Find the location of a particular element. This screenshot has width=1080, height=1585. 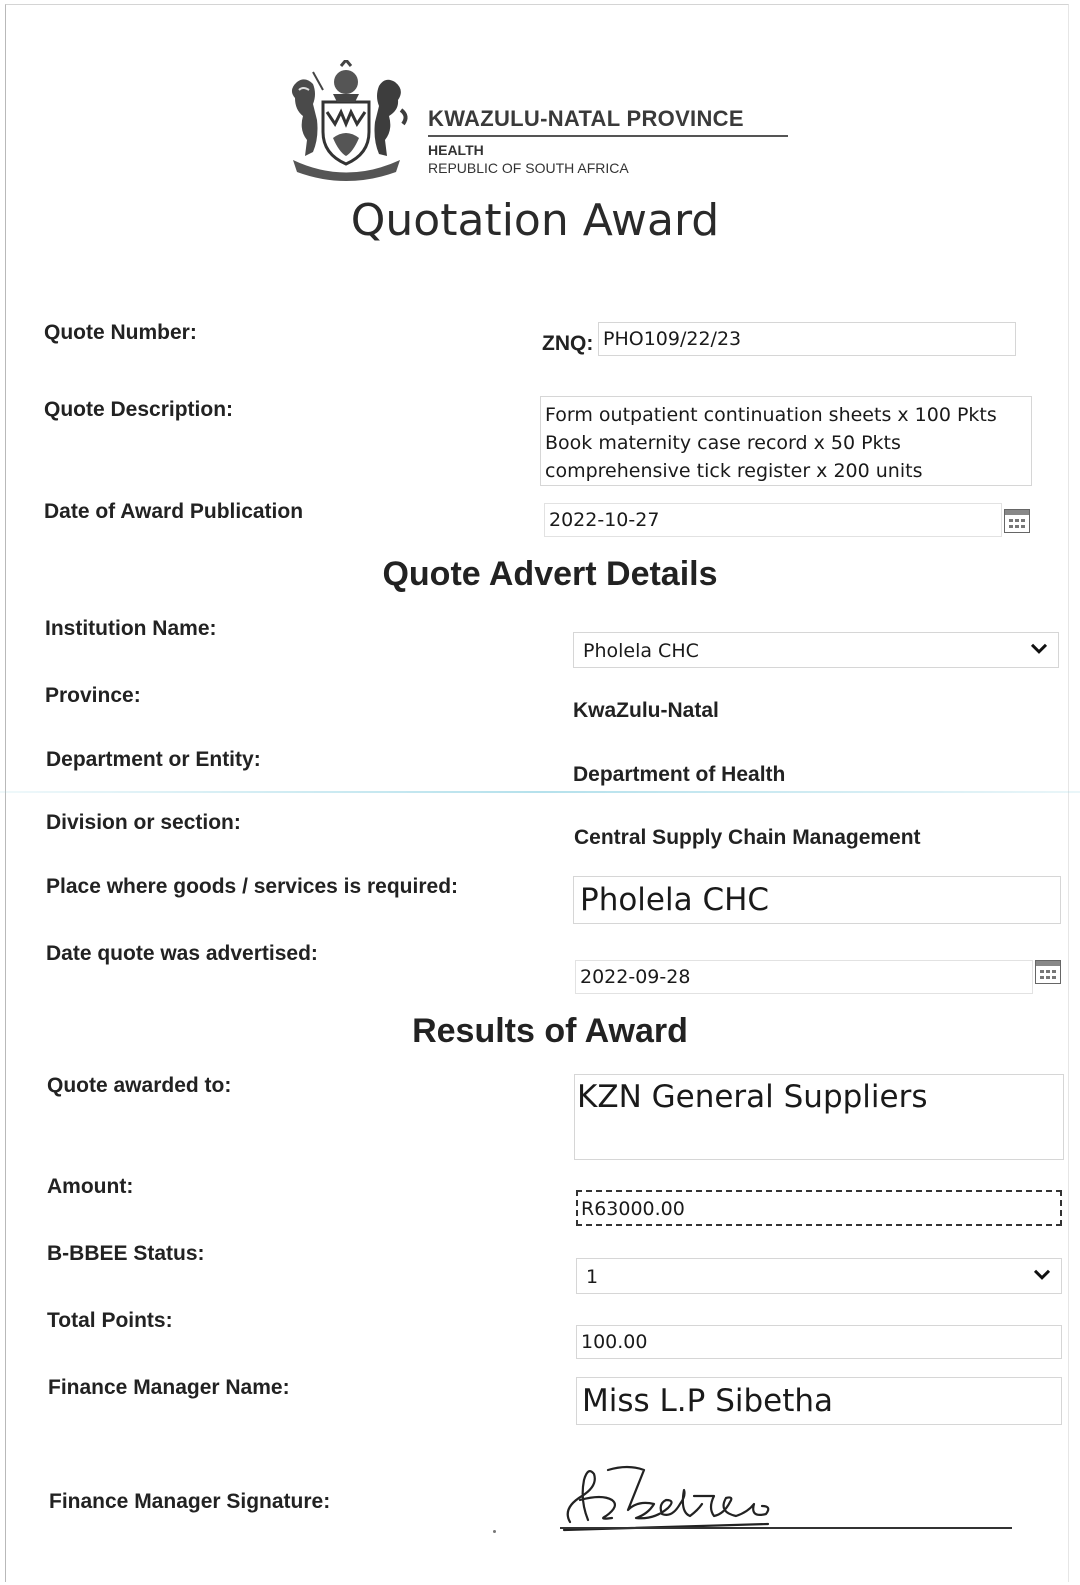

institution-label: Institution Name: is located at coordinates (131, 628).